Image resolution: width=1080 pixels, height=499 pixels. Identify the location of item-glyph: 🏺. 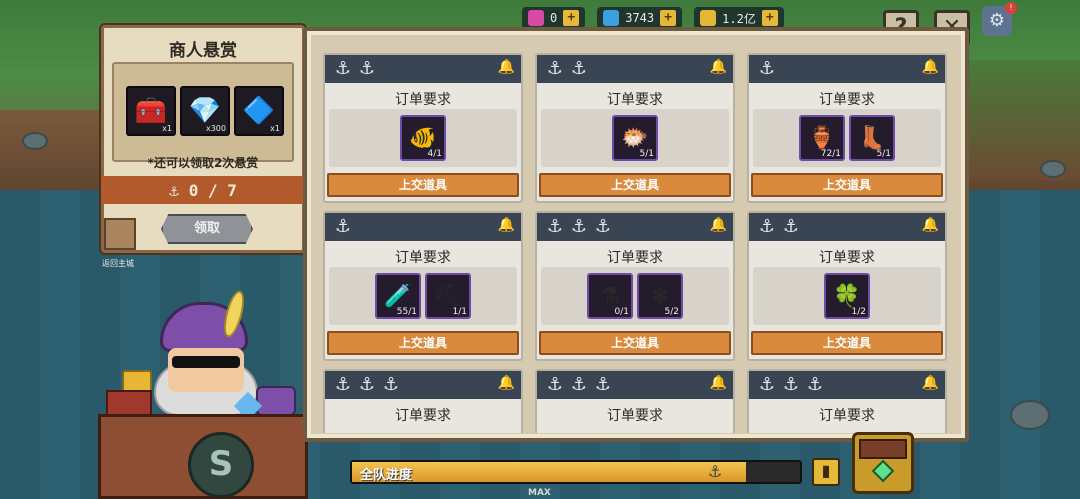
(822, 138).